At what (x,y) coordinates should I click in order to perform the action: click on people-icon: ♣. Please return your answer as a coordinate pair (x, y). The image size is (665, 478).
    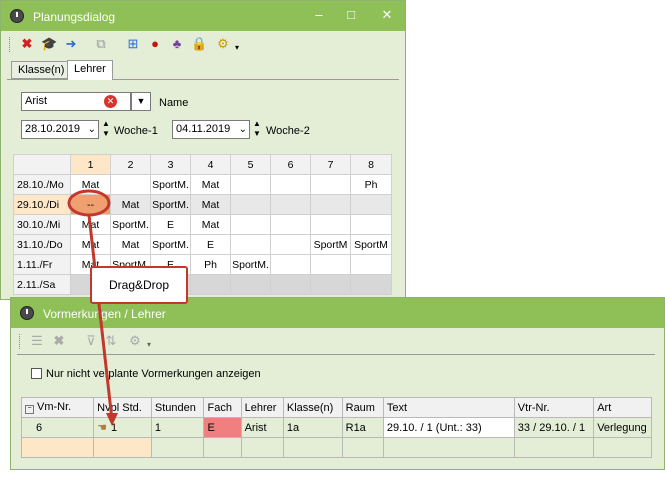
    Looking at the image, I should click on (177, 44).